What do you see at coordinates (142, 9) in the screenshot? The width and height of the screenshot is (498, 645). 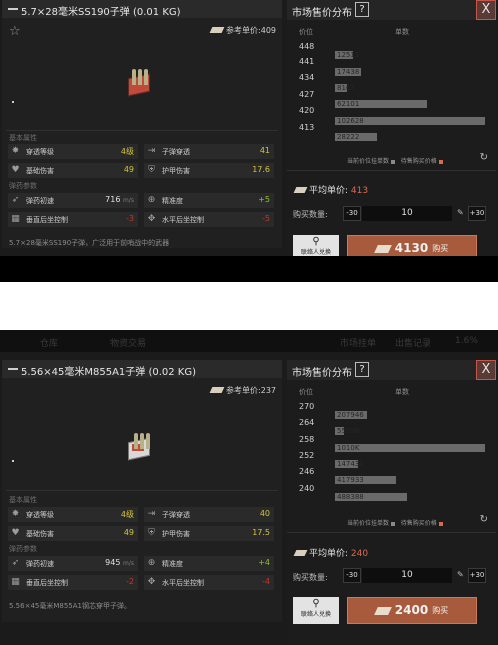 I see `item-title-bar: 5.7×28毫米SS190子弹 (0.01 KG)` at bounding box center [142, 9].